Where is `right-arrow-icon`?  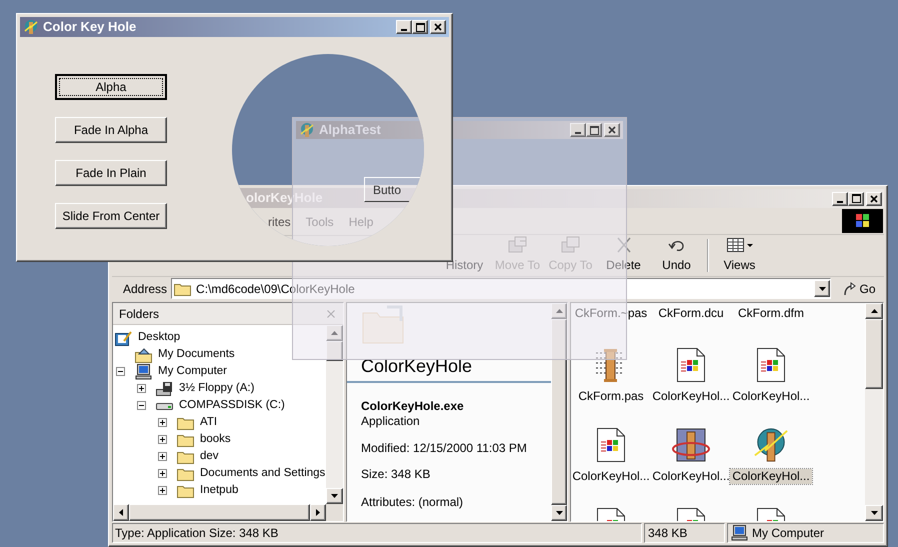 right-arrow-icon is located at coordinates (318, 512).